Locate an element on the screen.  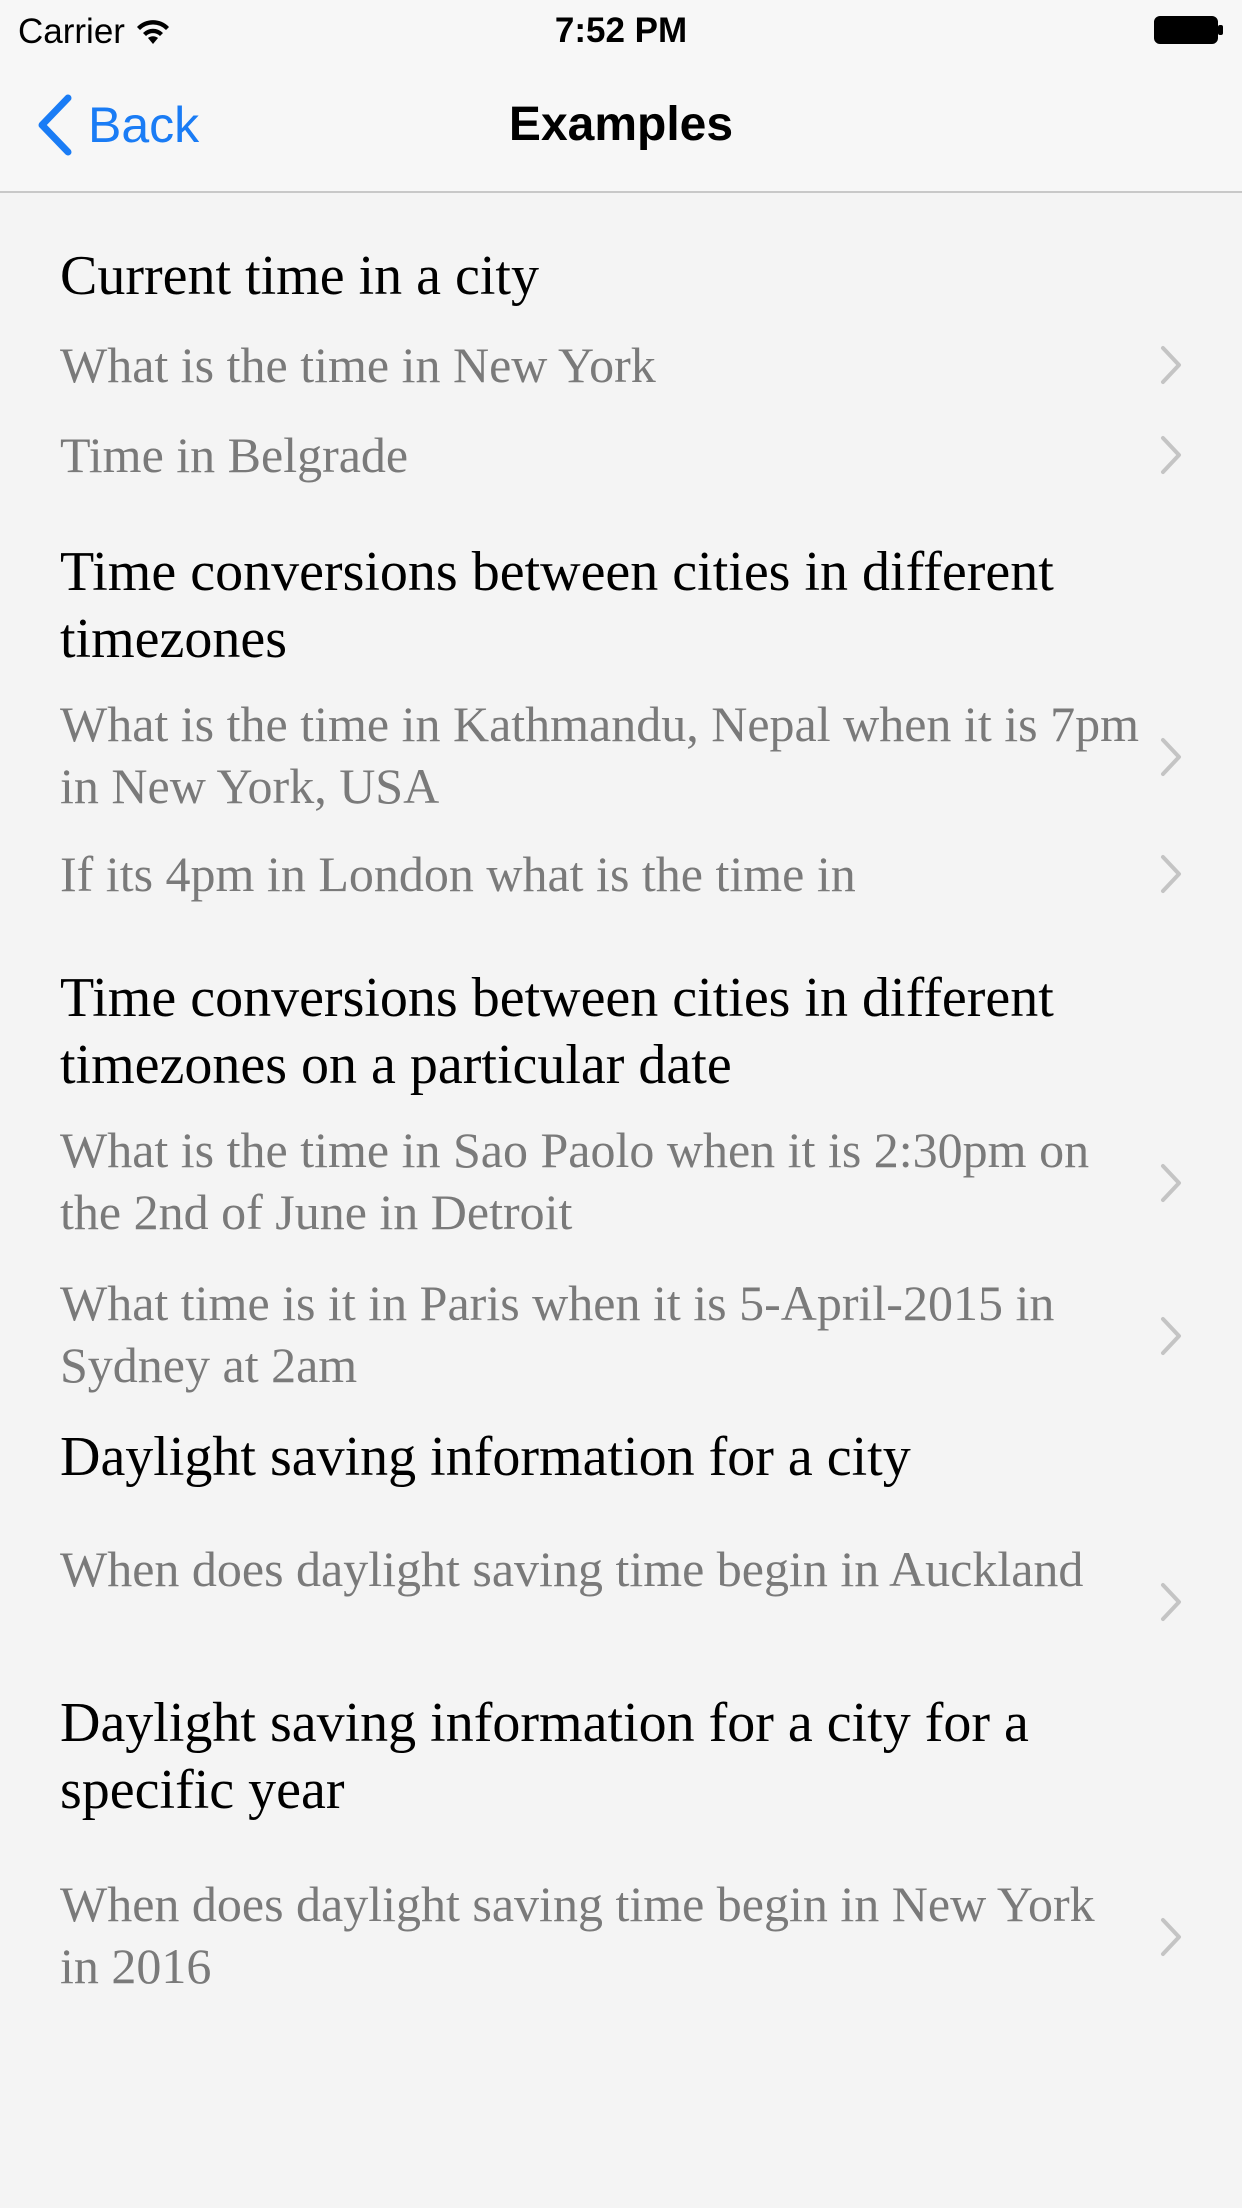
page-title: Examples is located at coordinates (621, 124).